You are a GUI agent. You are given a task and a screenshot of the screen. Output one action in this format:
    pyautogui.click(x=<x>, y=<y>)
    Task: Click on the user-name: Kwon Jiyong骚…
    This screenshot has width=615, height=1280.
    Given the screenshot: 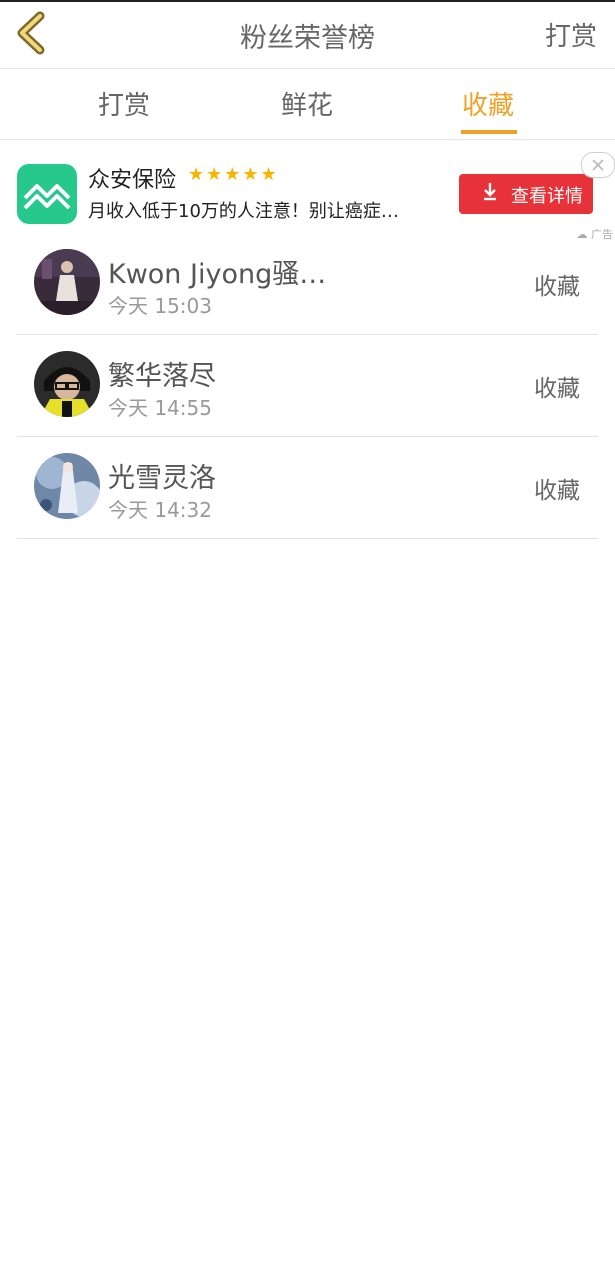 What is the action you would take?
    pyautogui.click(x=217, y=274)
    